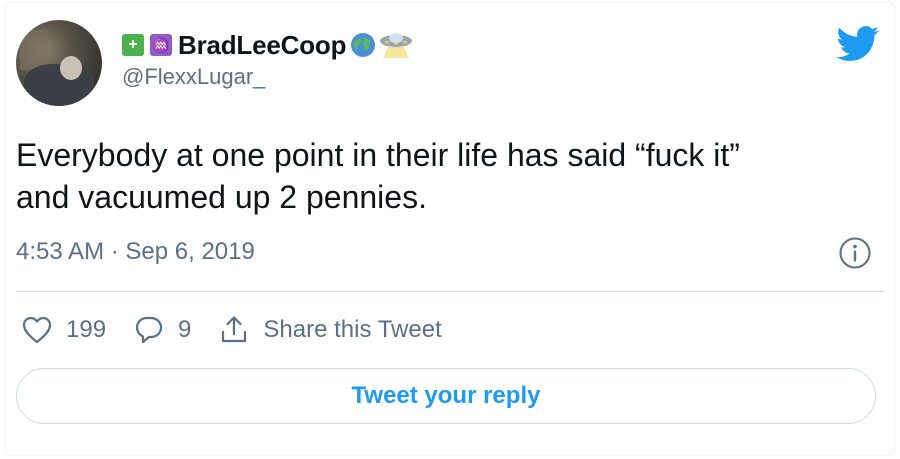 This screenshot has width=900, height=459. I want to click on share-button: Share this Tweet, so click(330, 330).